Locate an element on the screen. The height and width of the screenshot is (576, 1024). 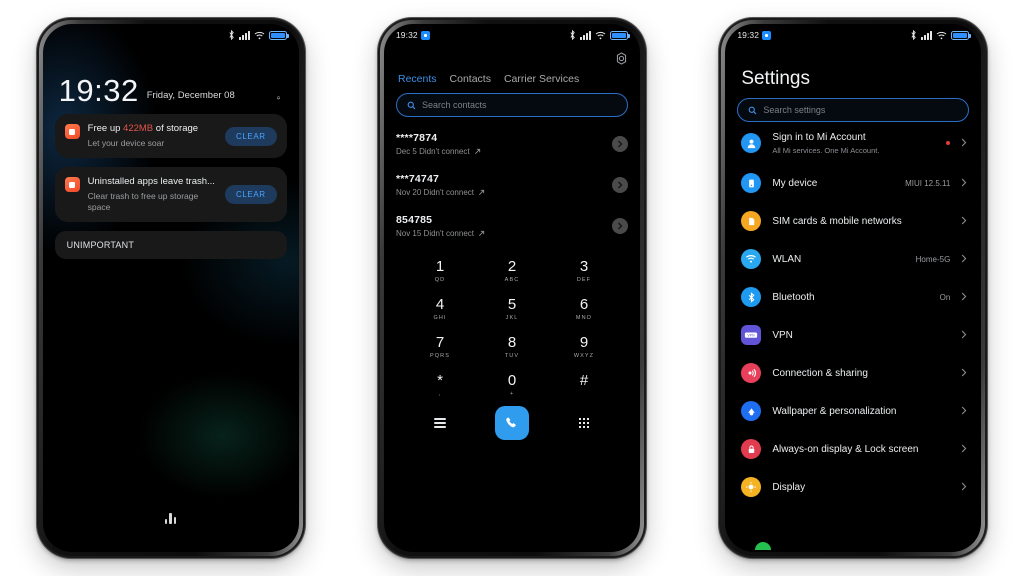
dialpad-digit: 7 is located at coordinates (440, 342).